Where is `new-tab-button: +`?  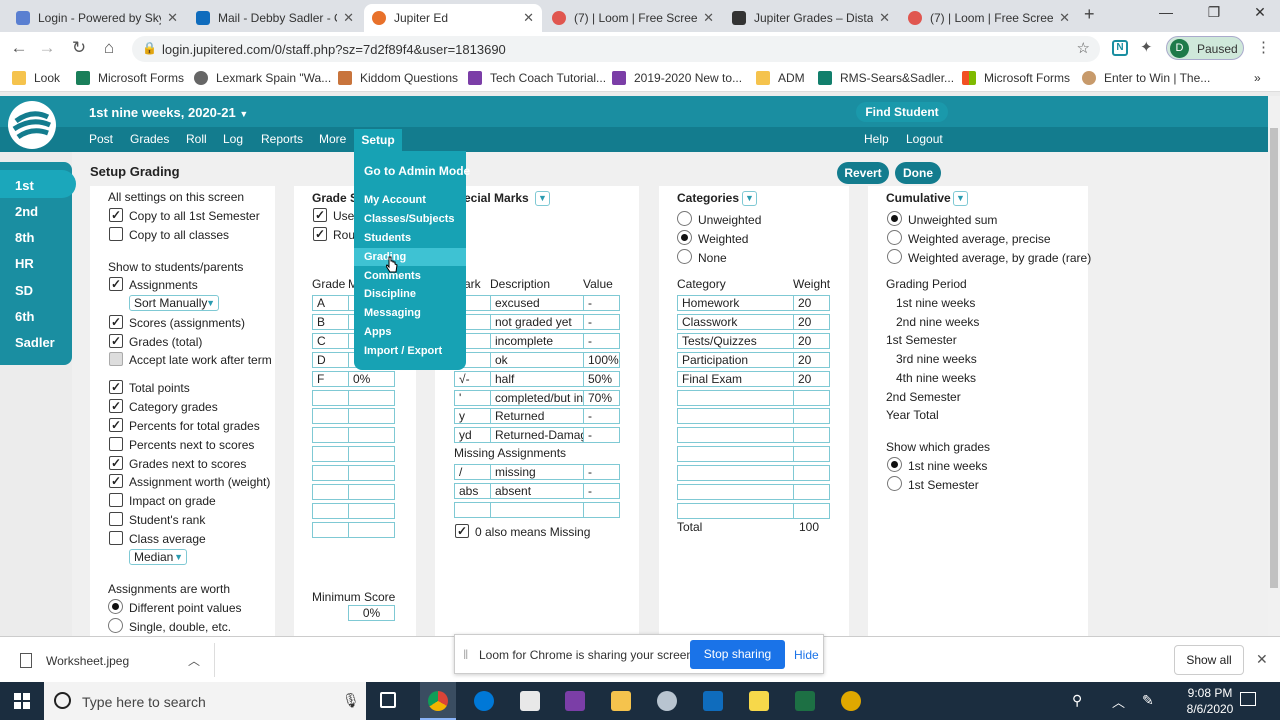 new-tab-button: + is located at coordinates (1089, 14).